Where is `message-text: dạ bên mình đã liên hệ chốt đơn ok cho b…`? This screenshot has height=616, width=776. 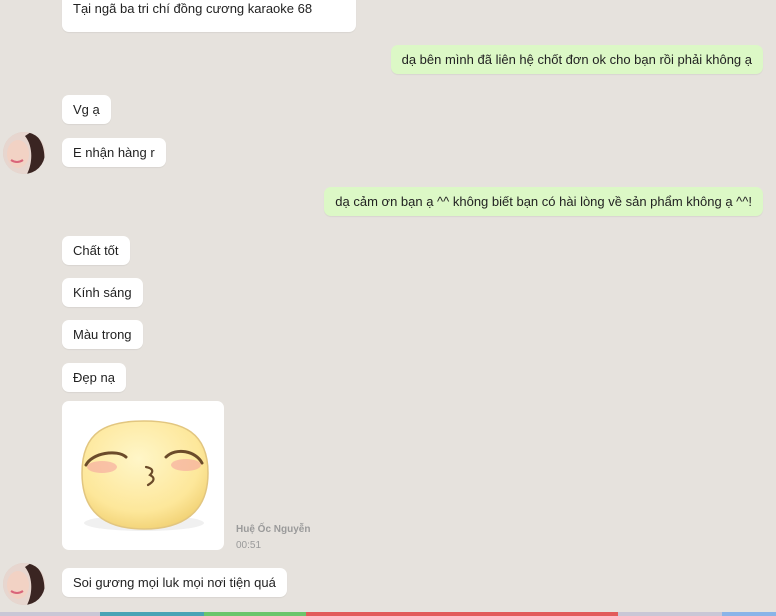
message-text: dạ bên mình đã liên hệ chốt đơn ok cho b… is located at coordinates (576, 59).